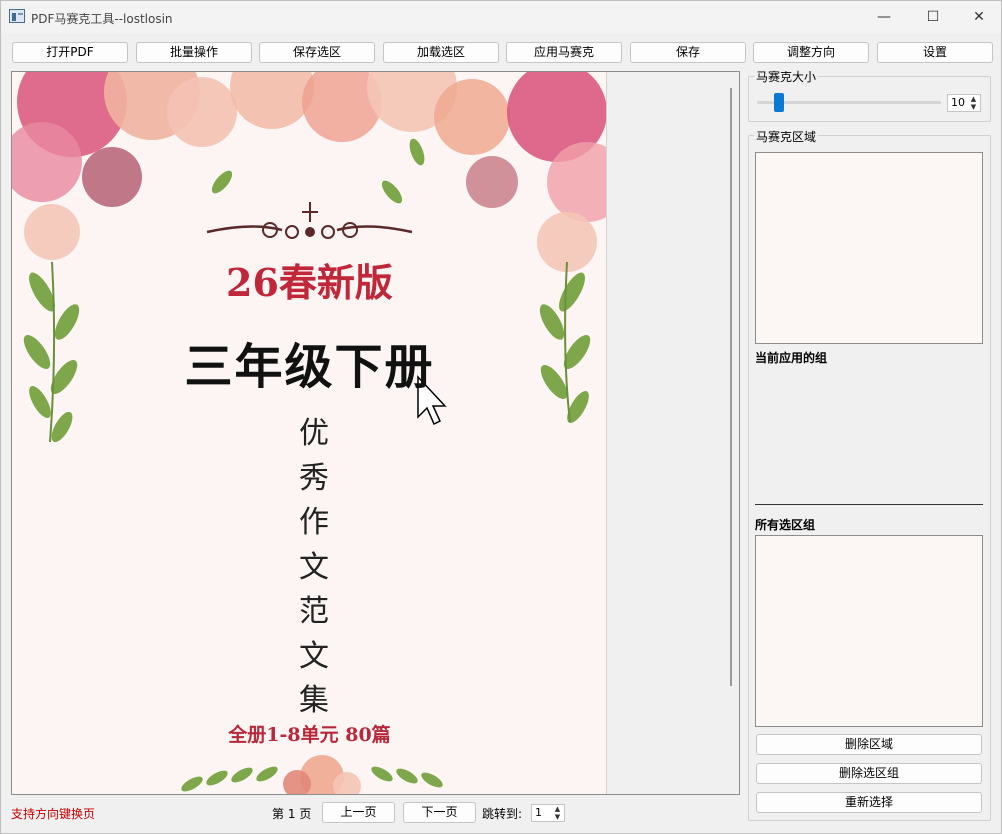 This screenshot has height=834, width=1002. I want to click on jump-value: 1, so click(538, 812).